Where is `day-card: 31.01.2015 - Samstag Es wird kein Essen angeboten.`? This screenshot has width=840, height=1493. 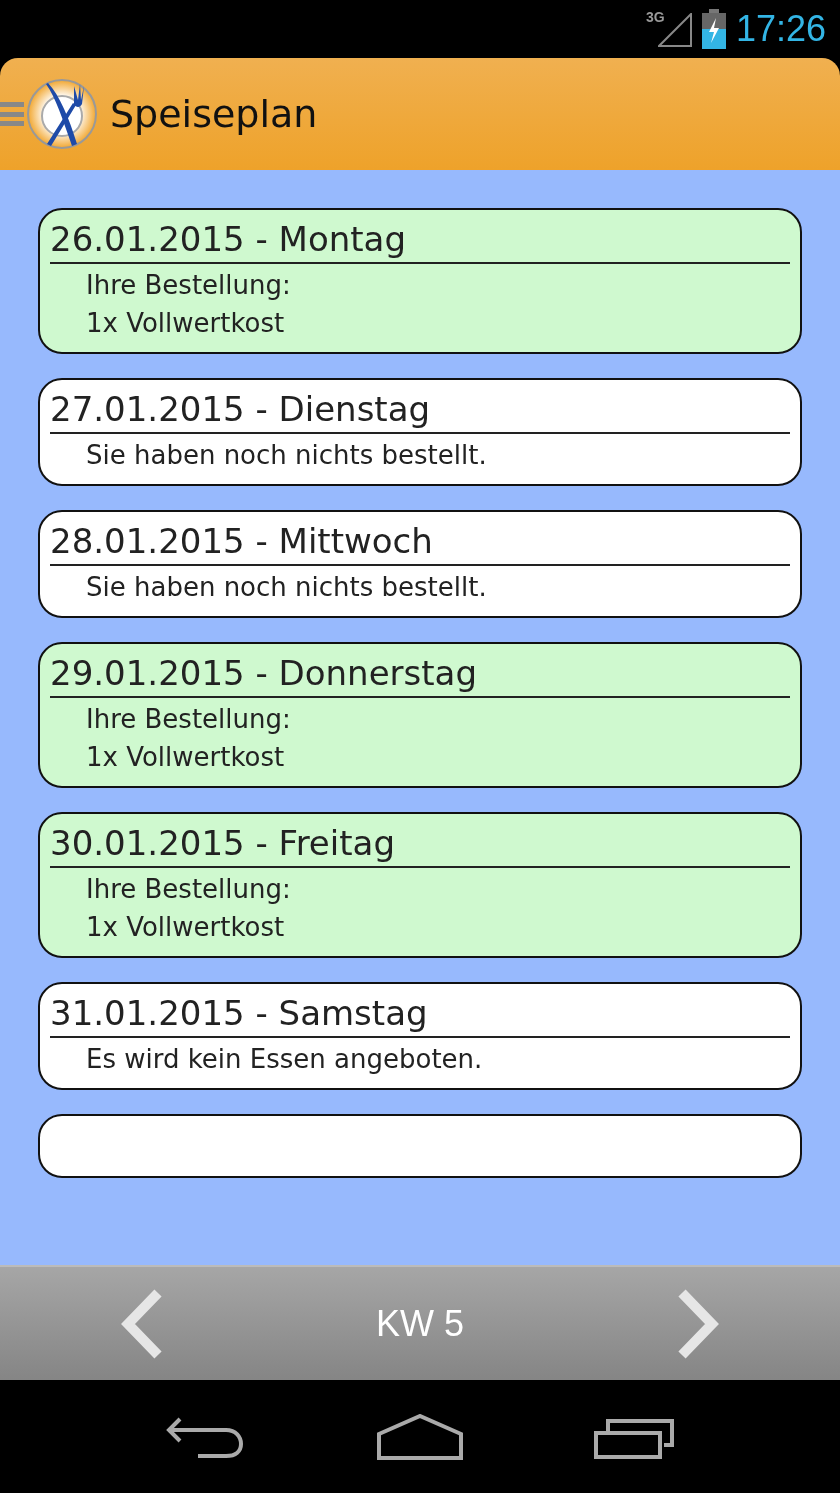
day-card: 31.01.2015 - Samstag Es wird kein Essen angeboten. is located at coordinates (420, 1036).